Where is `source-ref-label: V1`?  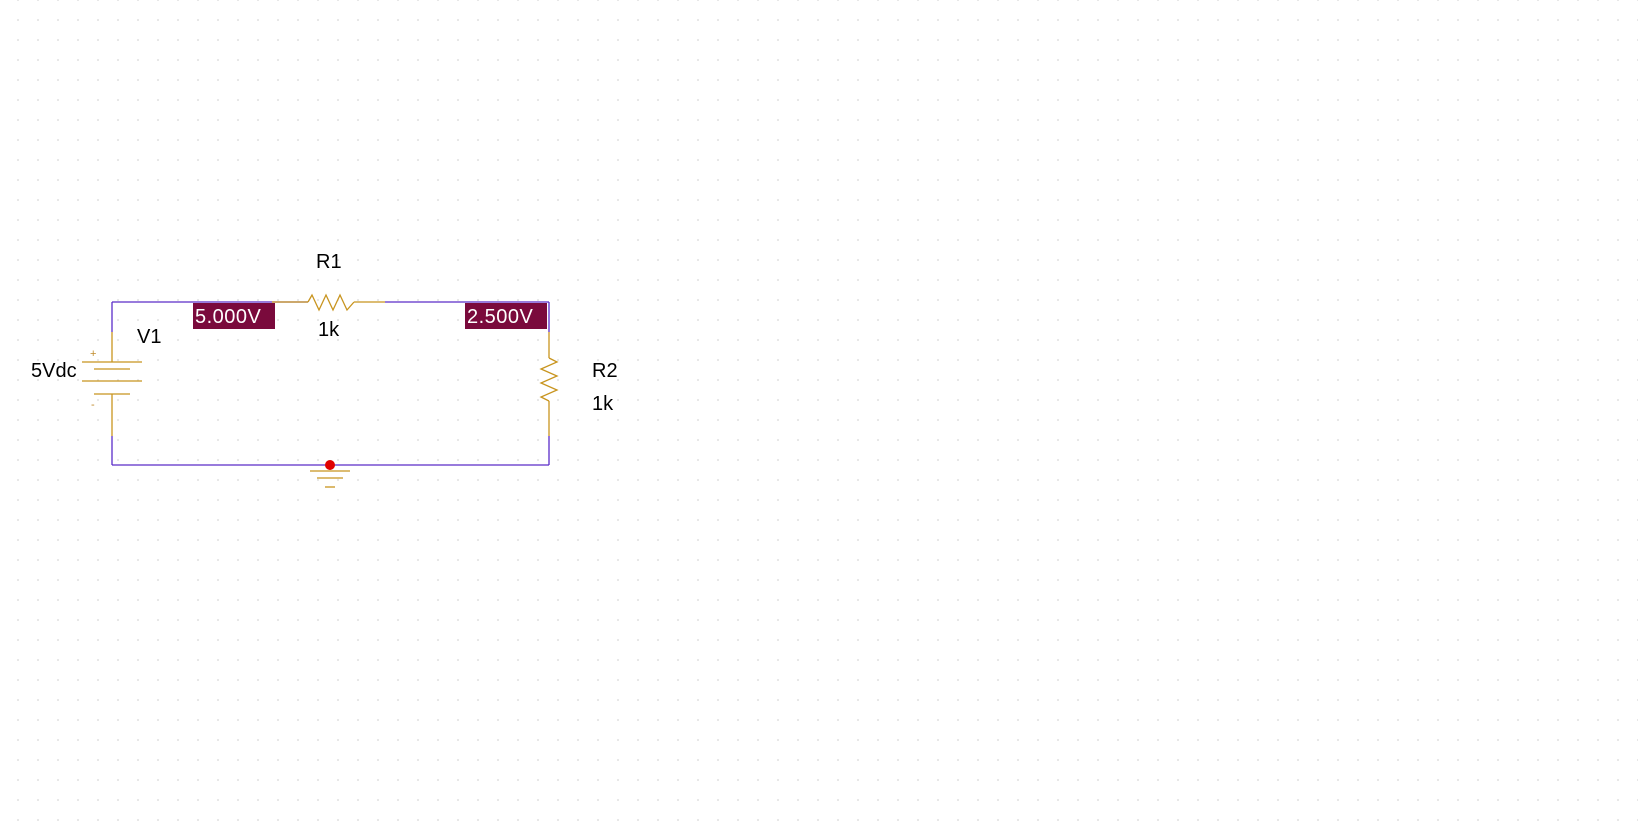 source-ref-label: V1 is located at coordinates (149, 337).